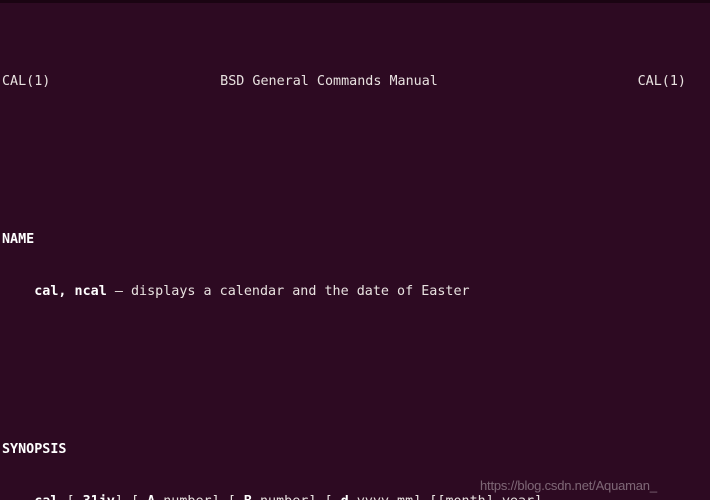  What do you see at coordinates (244, 497) in the screenshot?
I see `bold-token: -B` at bounding box center [244, 497].